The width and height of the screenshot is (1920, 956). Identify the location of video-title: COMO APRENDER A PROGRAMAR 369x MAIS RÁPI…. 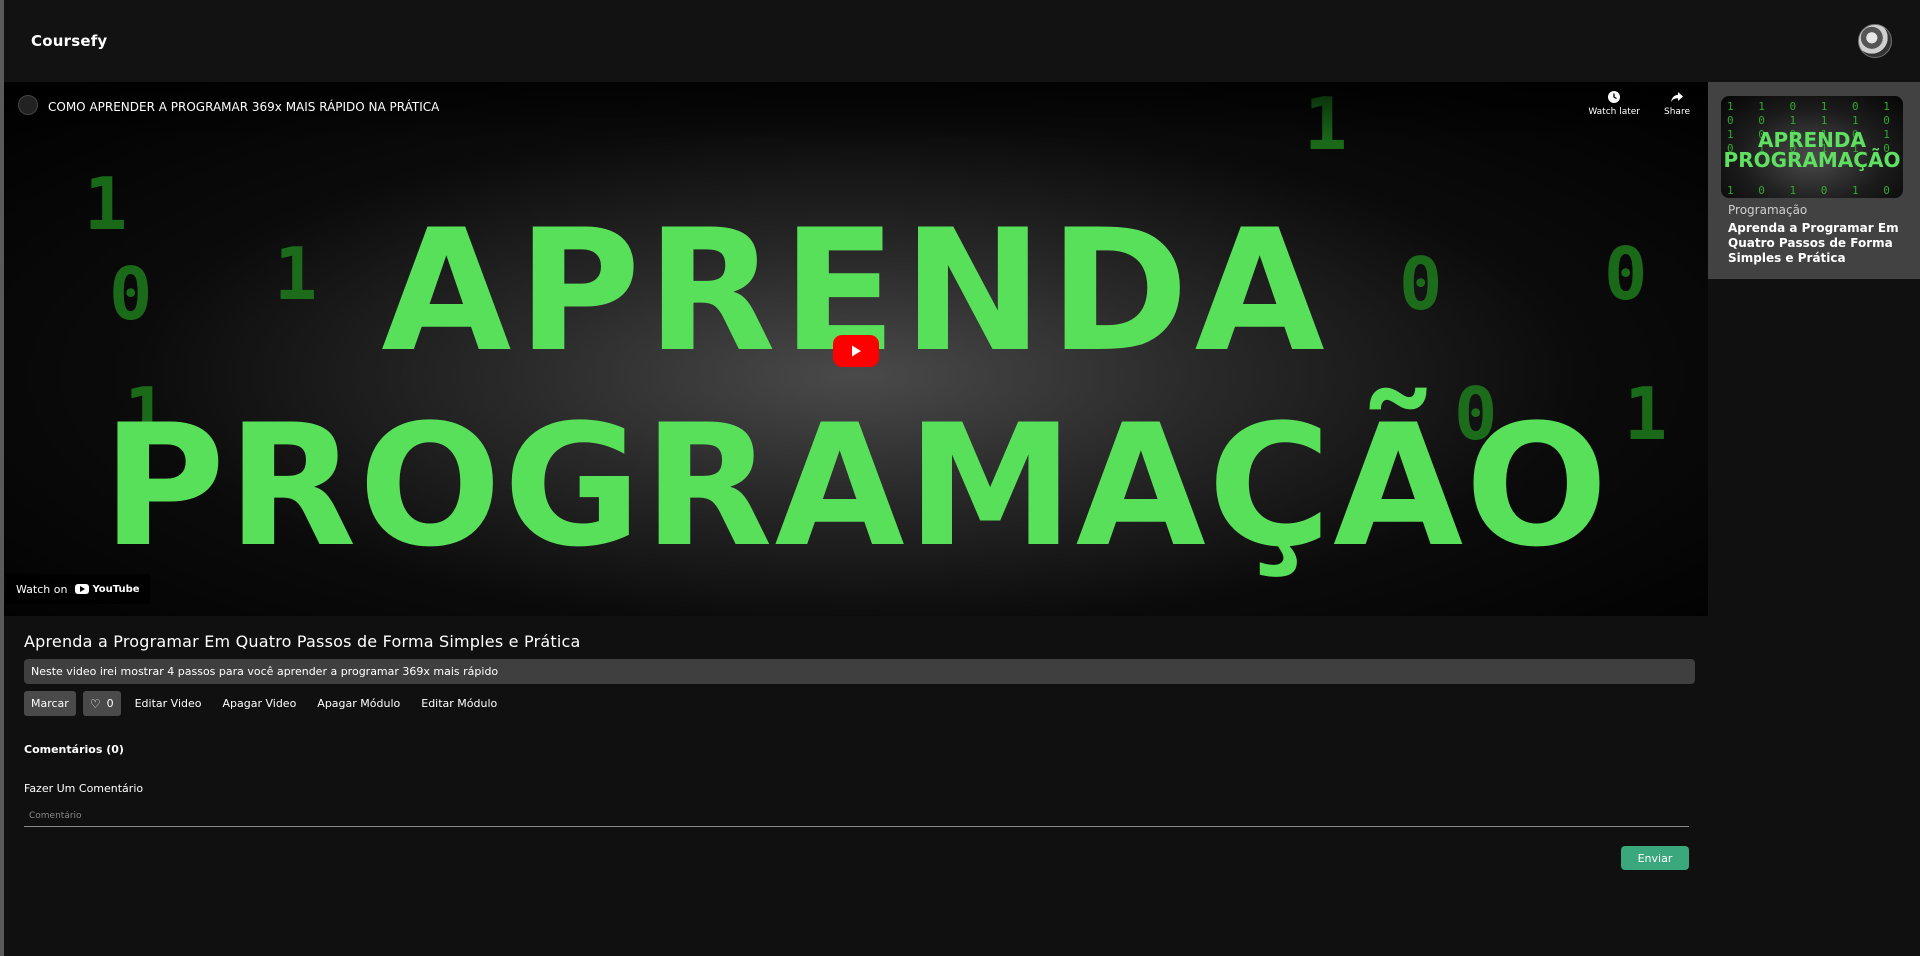
(243, 107).